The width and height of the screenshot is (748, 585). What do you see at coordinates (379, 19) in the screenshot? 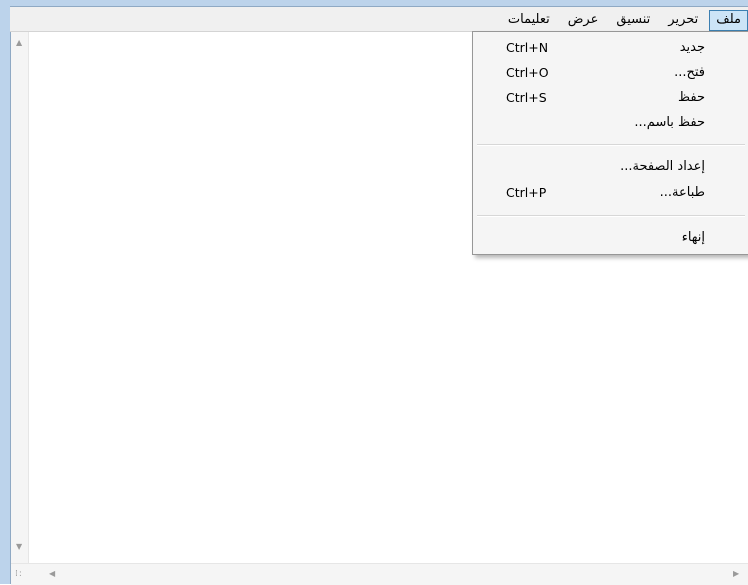
I see `menu-bar: ملف تحرير تنسيق عرض تعليمات` at bounding box center [379, 19].